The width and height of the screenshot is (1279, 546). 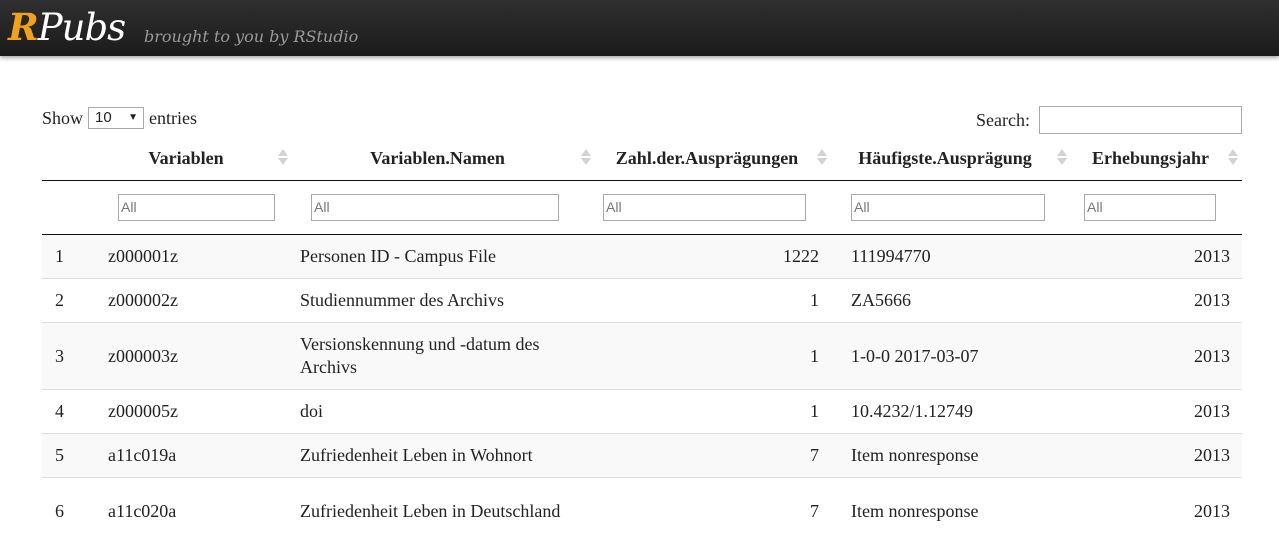 What do you see at coordinates (67, 207) in the screenshot?
I see `filter-cell-index` at bounding box center [67, 207].